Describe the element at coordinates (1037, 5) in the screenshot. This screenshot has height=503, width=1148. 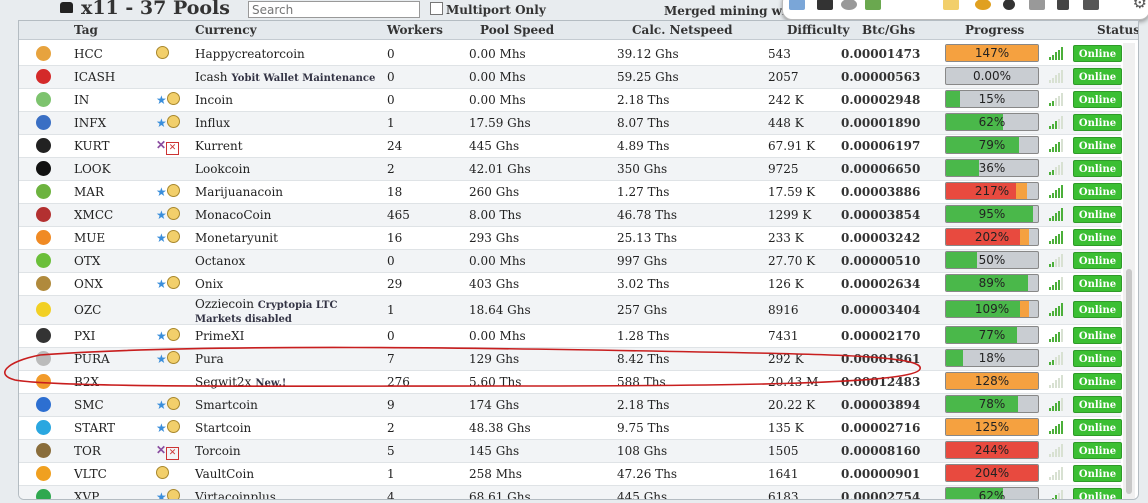
I see `calendar-icon` at that location.